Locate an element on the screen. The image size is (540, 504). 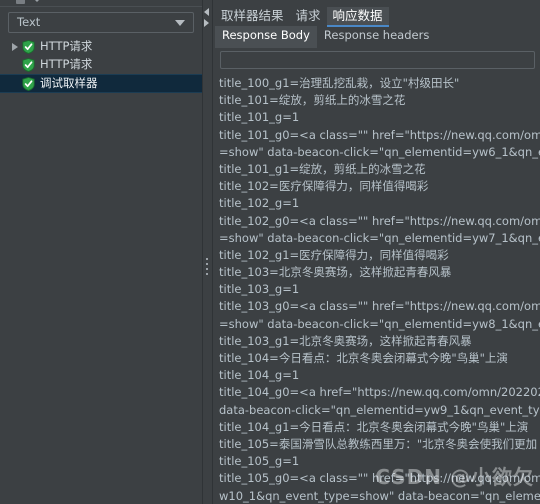
triangle-left-icon is located at coordinates (206, 12).